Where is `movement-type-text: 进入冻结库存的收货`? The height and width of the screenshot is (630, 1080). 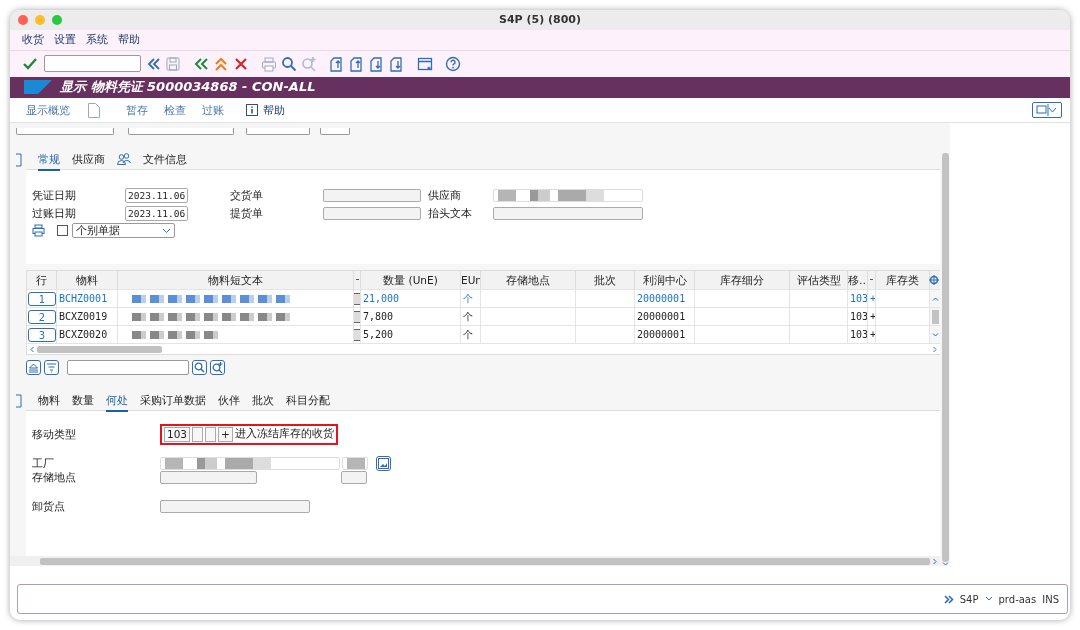
movement-type-text: 进入冻结库存的收货 is located at coordinates (284, 434).